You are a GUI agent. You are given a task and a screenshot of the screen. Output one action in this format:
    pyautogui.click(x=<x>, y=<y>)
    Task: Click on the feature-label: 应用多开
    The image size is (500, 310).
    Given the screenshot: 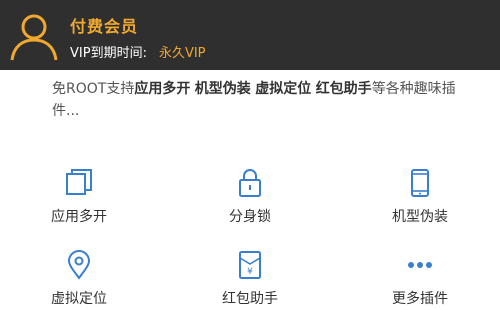 What is the action you would take?
    pyautogui.click(x=79, y=217)
    